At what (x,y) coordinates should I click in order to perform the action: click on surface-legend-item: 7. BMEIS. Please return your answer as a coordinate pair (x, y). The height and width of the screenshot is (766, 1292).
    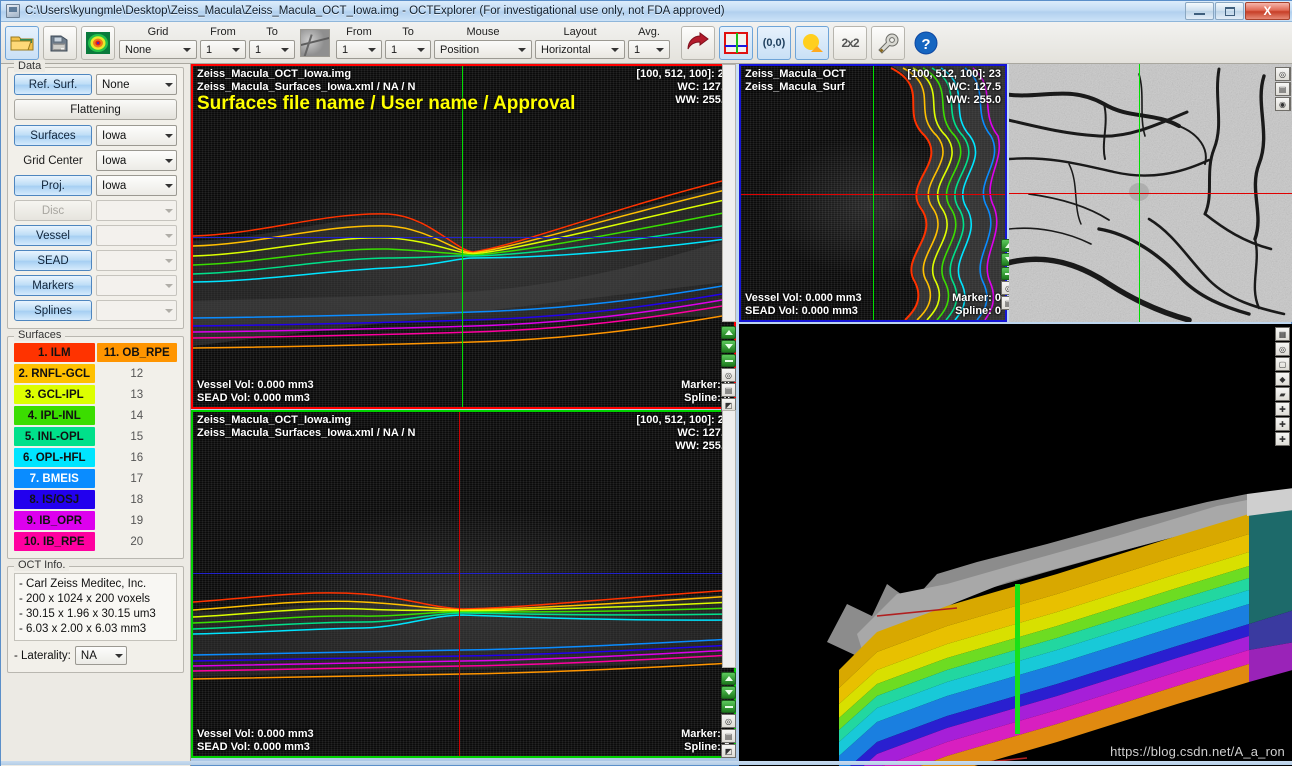
    Looking at the image, I should click on (54, 478).